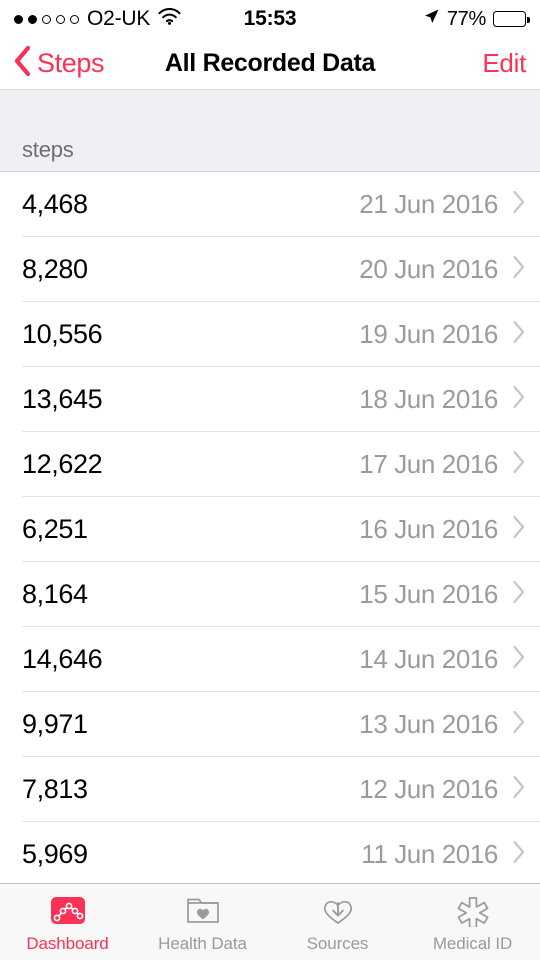 Image resolution: width=540 pixels, height=960 pixels. I want to click on row-date: 12 Jun 2016, so click(428, 789).